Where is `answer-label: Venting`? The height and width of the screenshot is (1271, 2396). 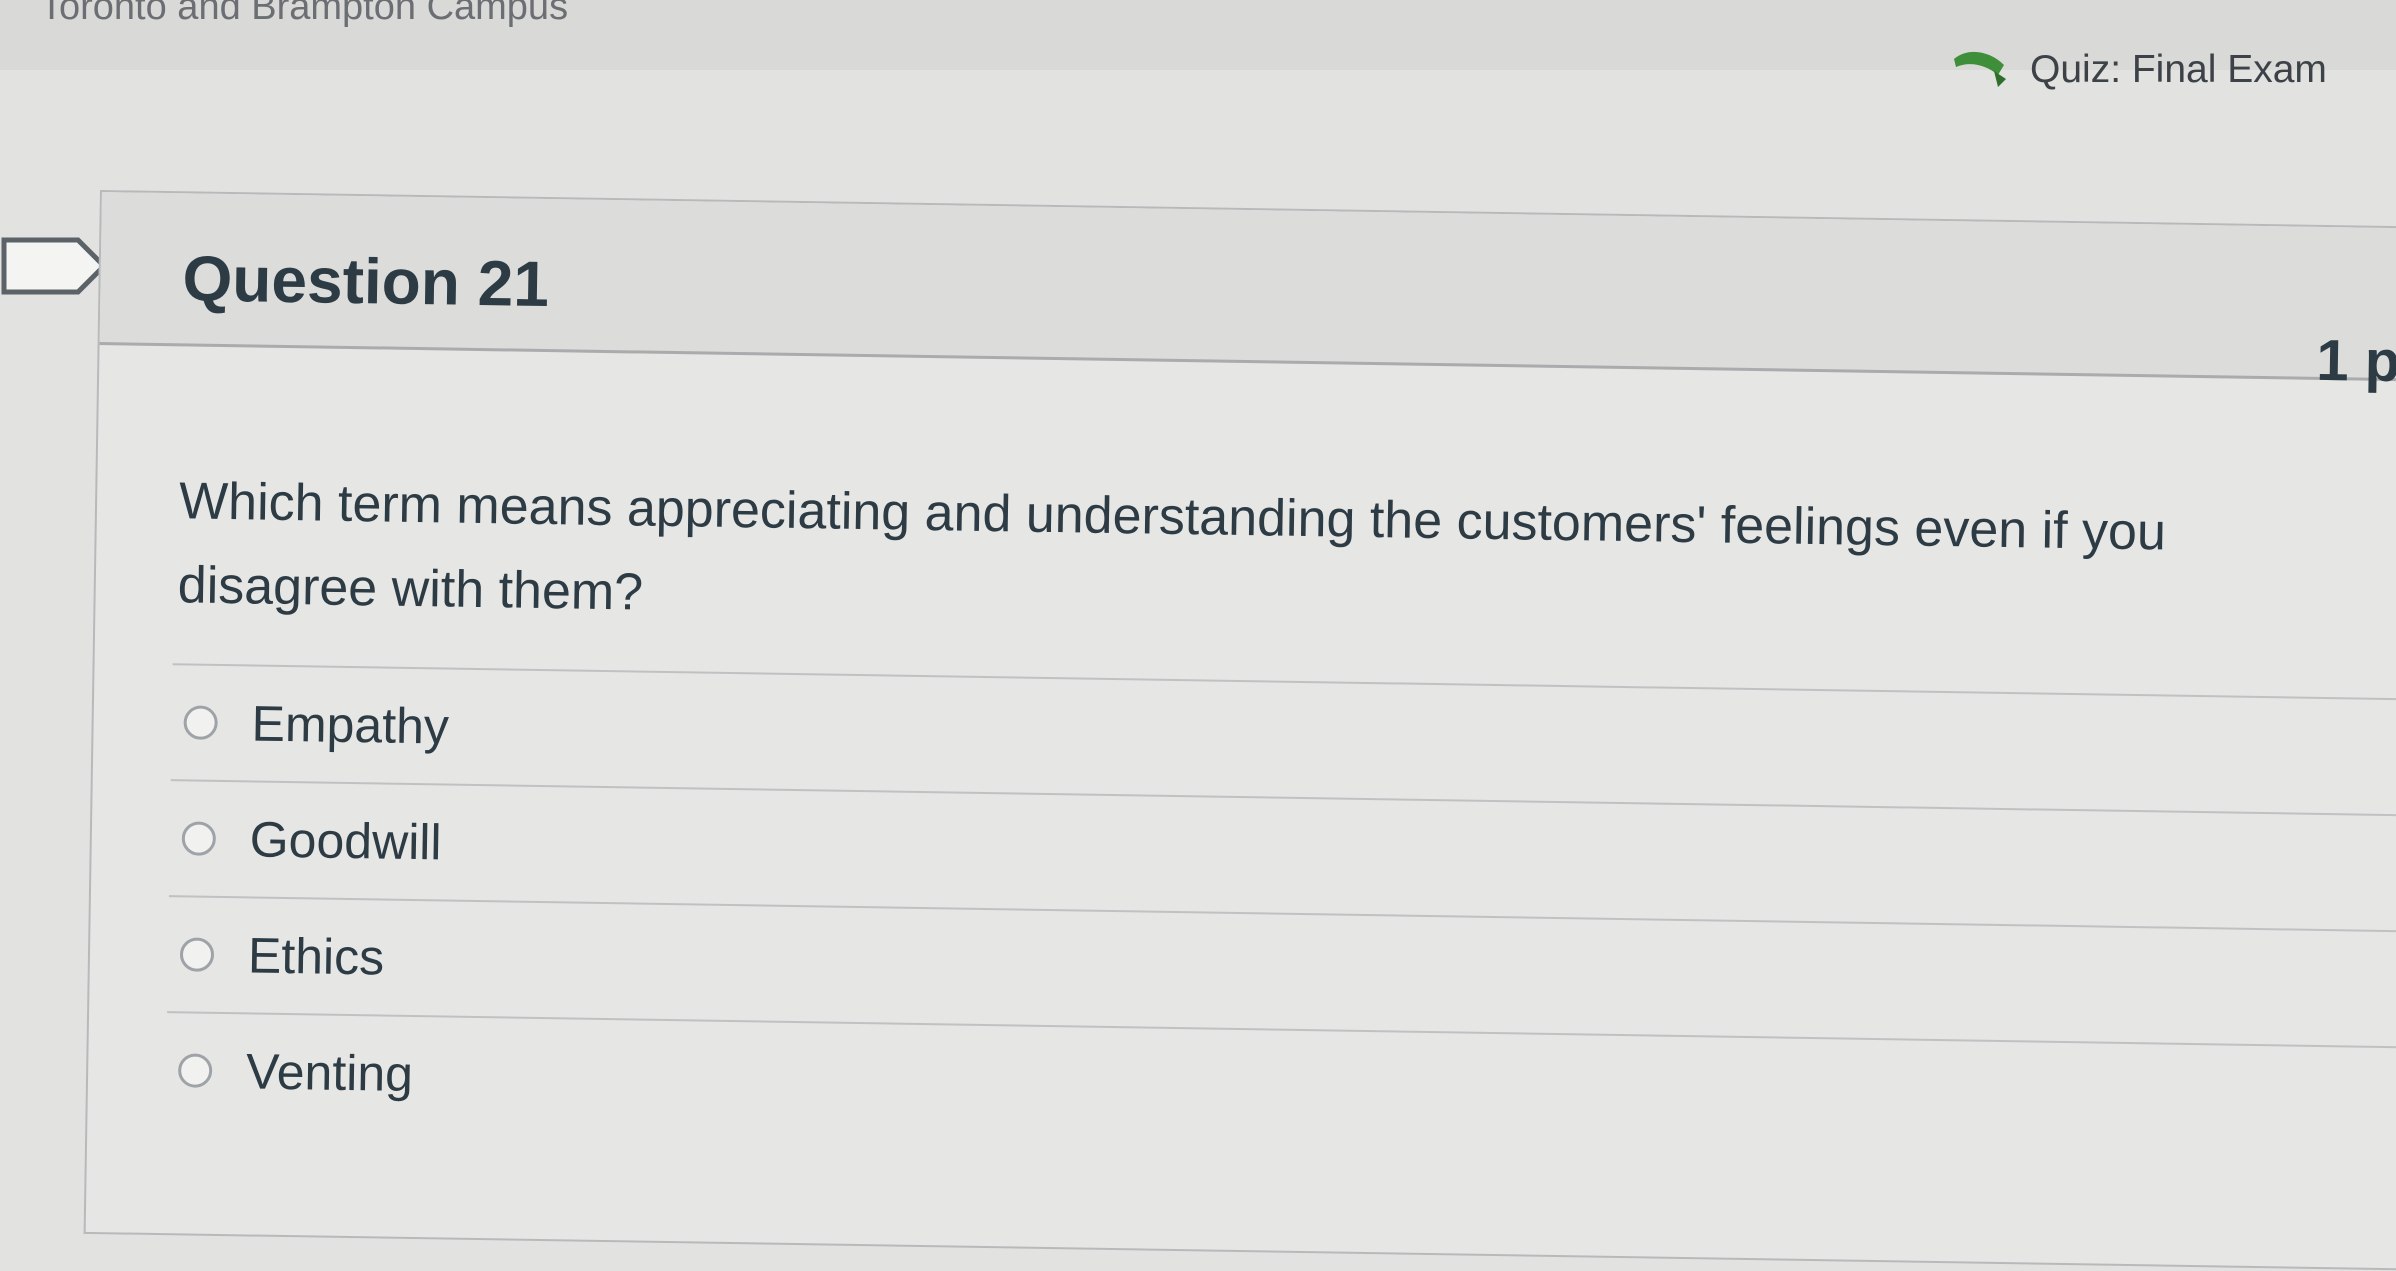 answer-label: Venting is located at coordinates (330, 1072).